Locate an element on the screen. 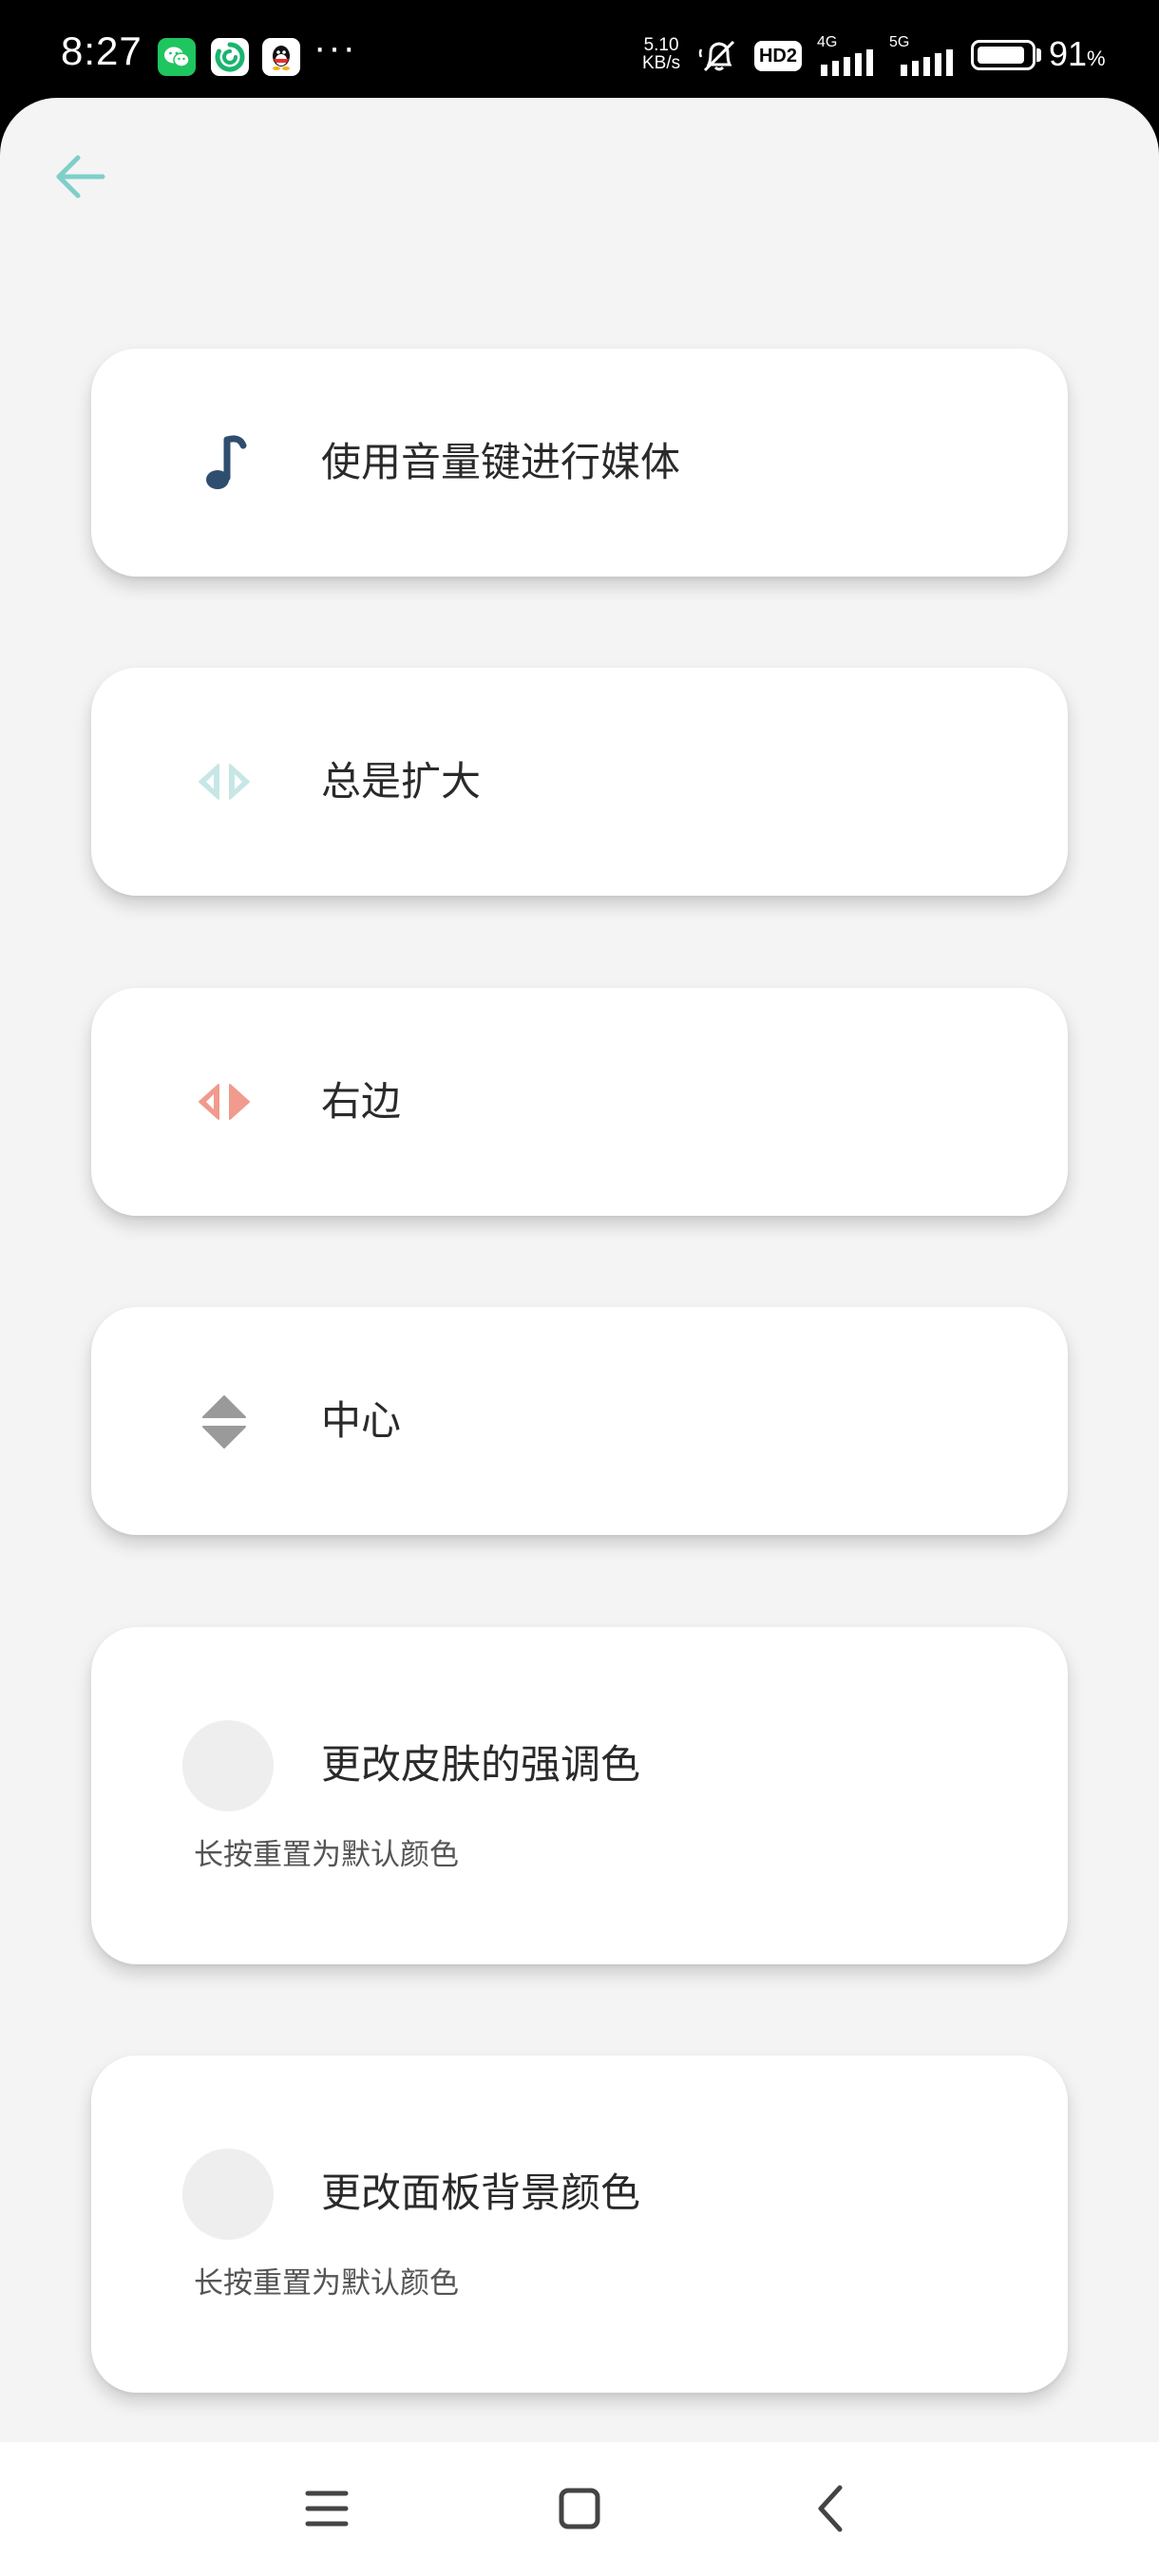  status-bar: 8:27 ··· 5.10 KB/s HD2 4G 5G 91% is located at coordinates (579, 50).